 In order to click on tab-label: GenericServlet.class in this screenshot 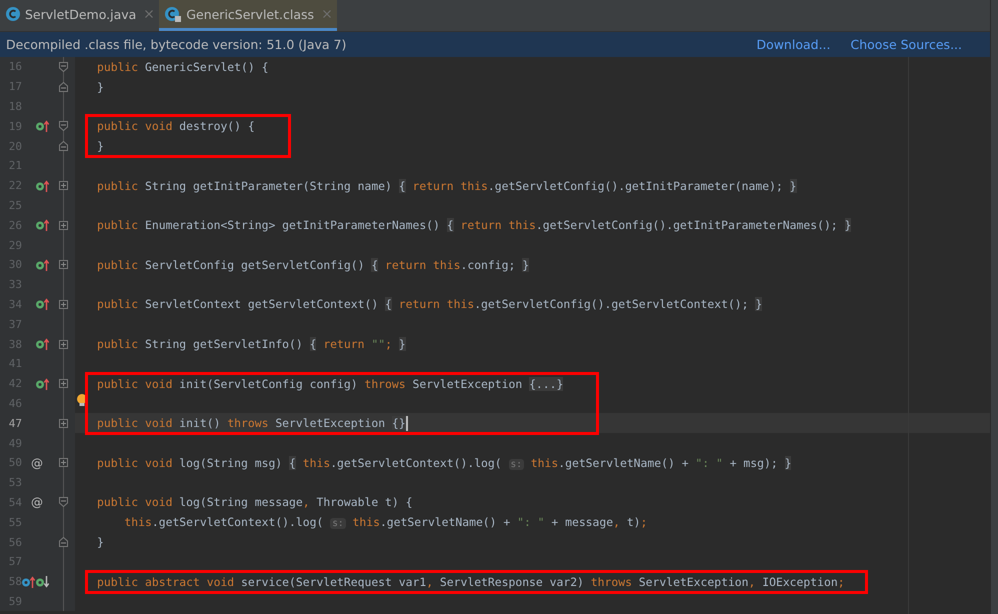, I will do `click(250, 14)`.